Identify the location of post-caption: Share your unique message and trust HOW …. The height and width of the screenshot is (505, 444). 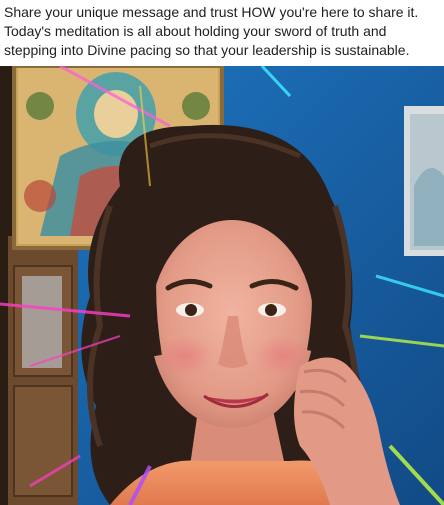
(222, 31).